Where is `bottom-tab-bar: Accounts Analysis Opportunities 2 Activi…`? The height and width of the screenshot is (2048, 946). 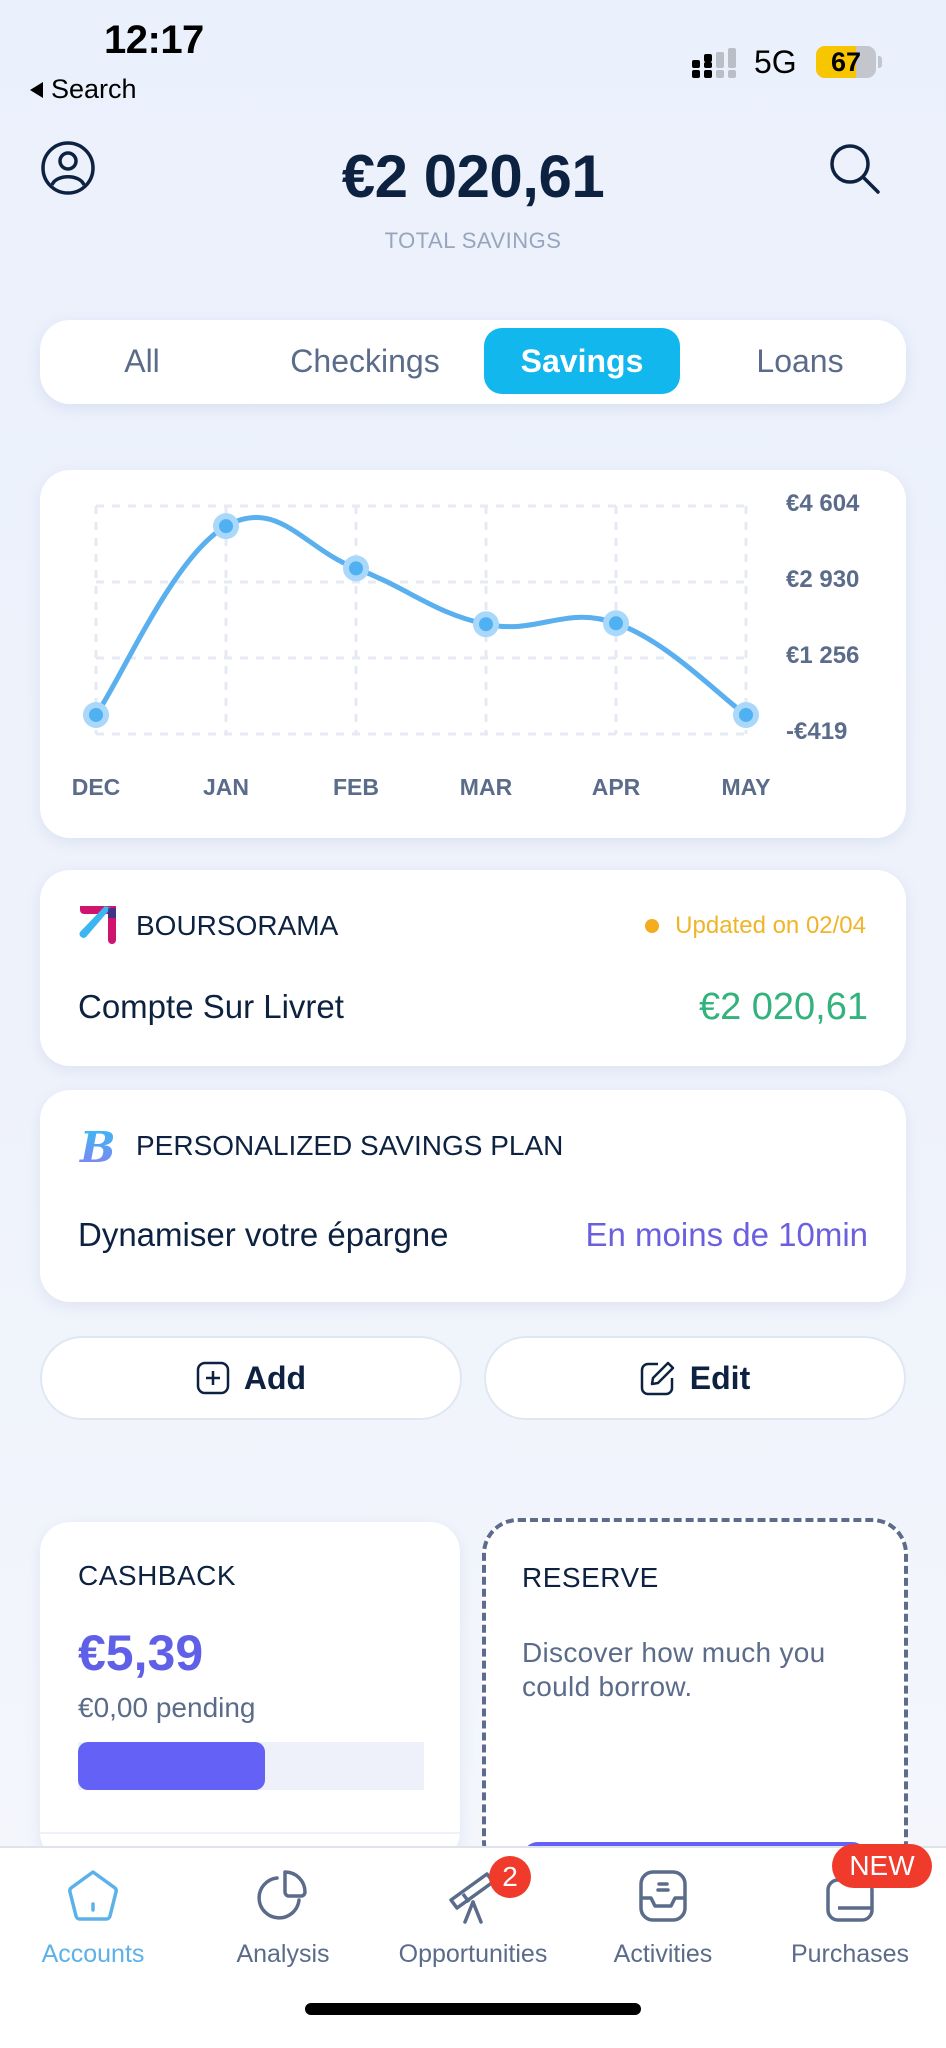
bottom-tab-bar: Accounts Analysis Opportunities 2 Activi… is located at coordinates (473, 1946).